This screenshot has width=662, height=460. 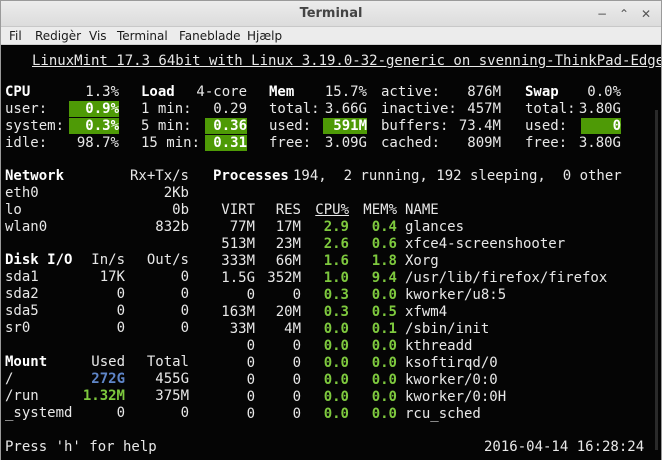 I want to click on col-res: RES, so click(x=281, y=210).